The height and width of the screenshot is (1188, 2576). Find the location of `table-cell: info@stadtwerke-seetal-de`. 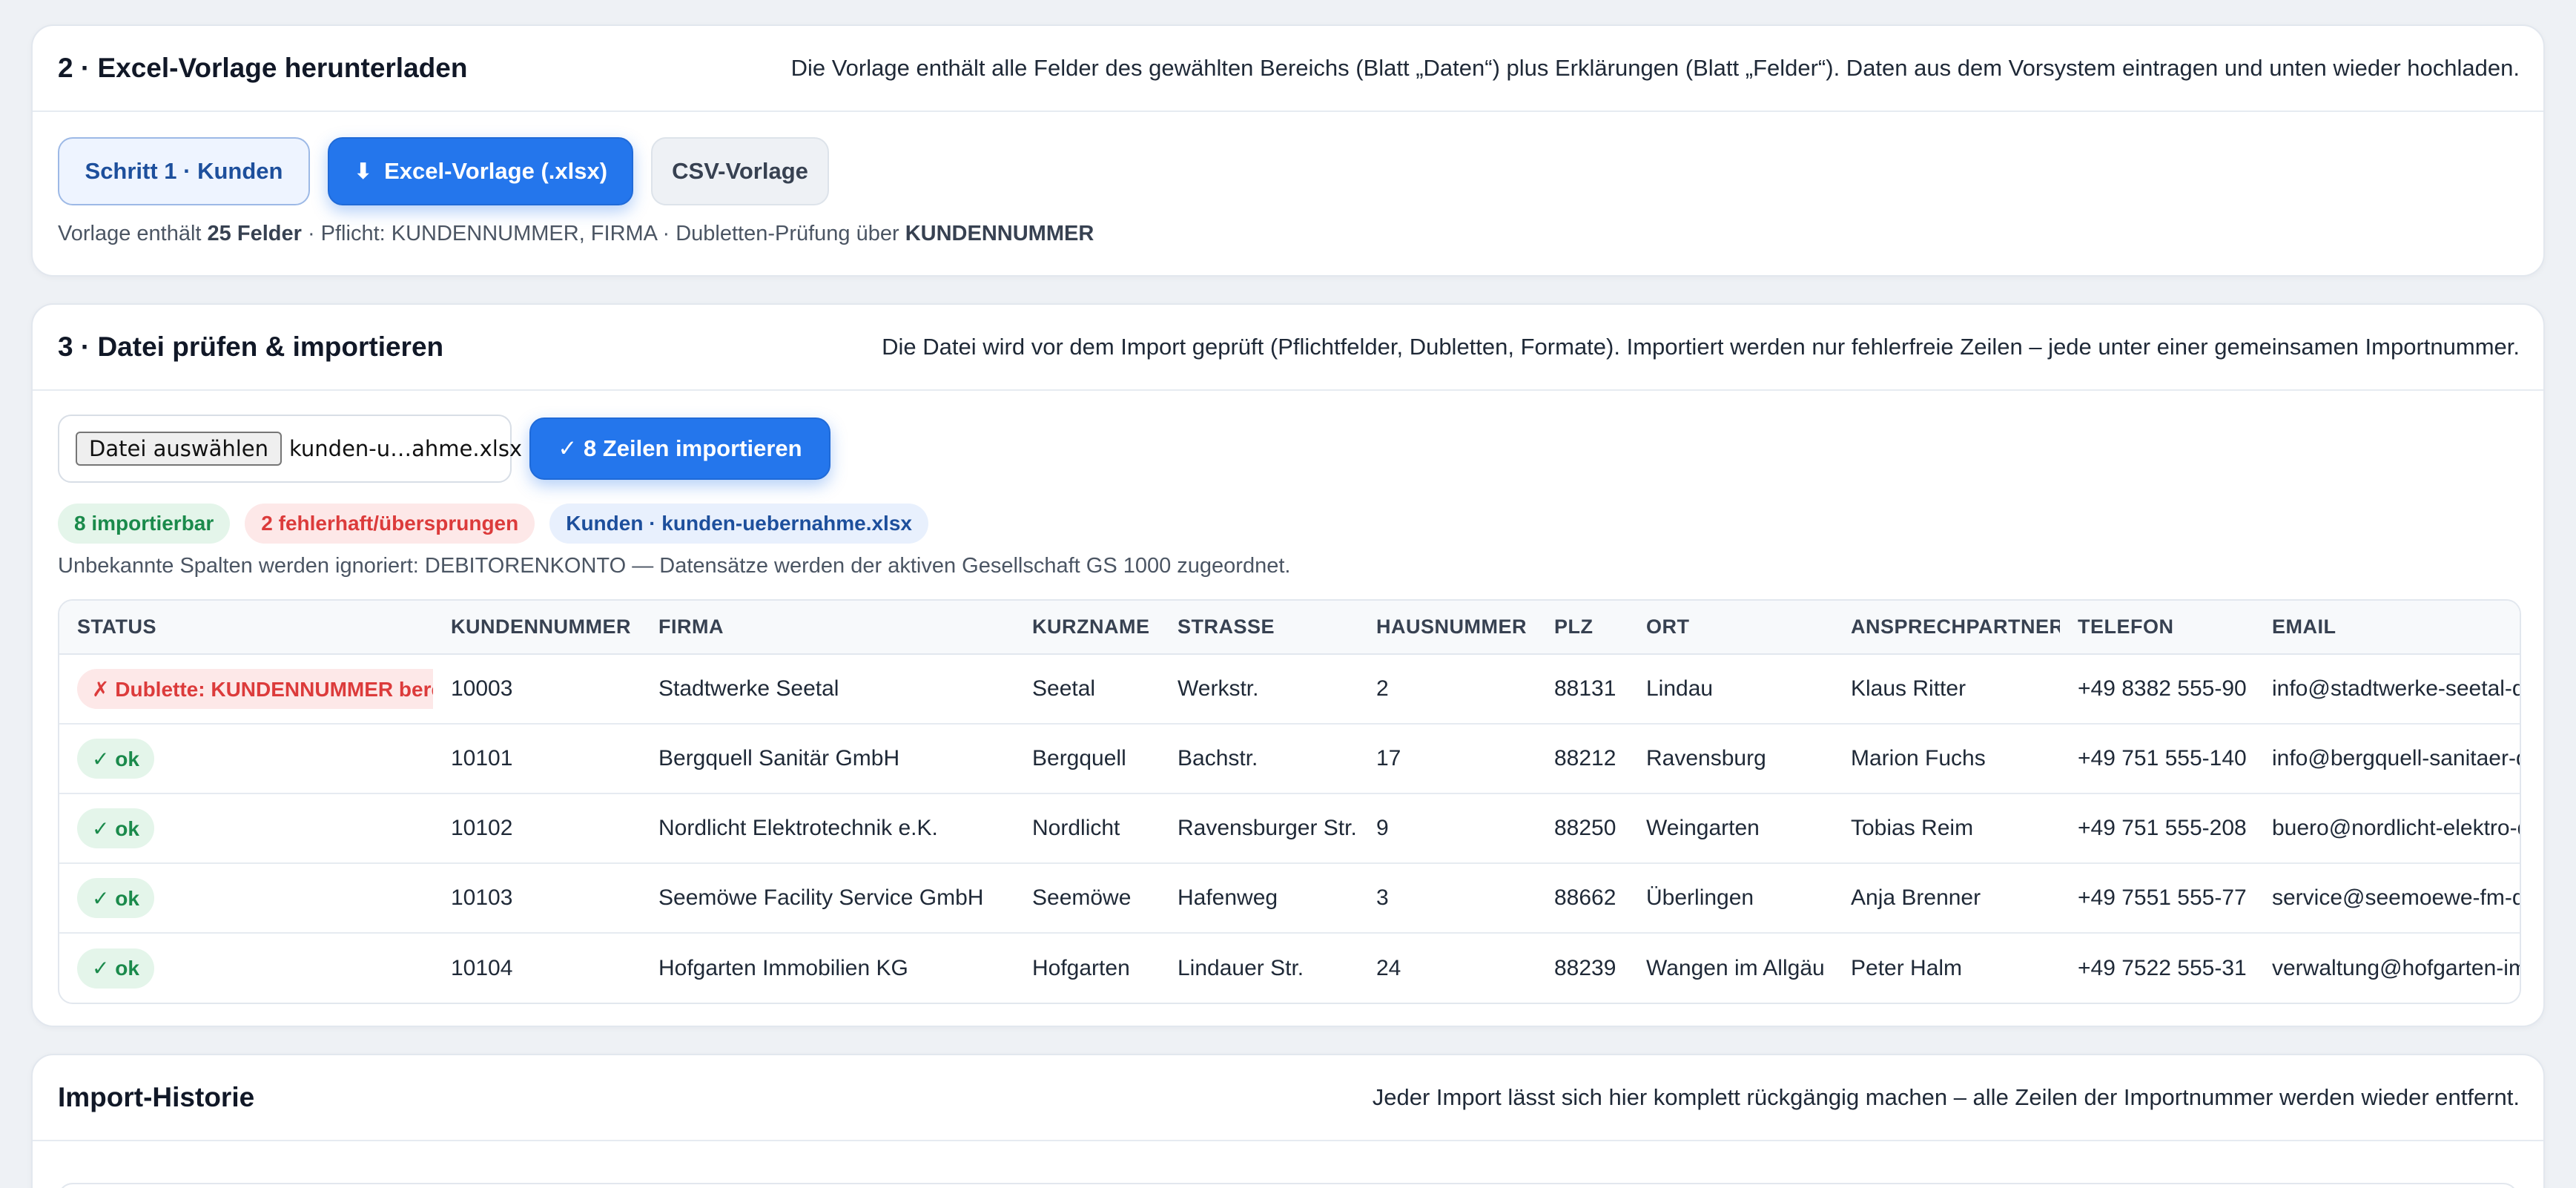

table-cell: info@stadtwerke-seetal-de is located at coordinates (2387, 689).